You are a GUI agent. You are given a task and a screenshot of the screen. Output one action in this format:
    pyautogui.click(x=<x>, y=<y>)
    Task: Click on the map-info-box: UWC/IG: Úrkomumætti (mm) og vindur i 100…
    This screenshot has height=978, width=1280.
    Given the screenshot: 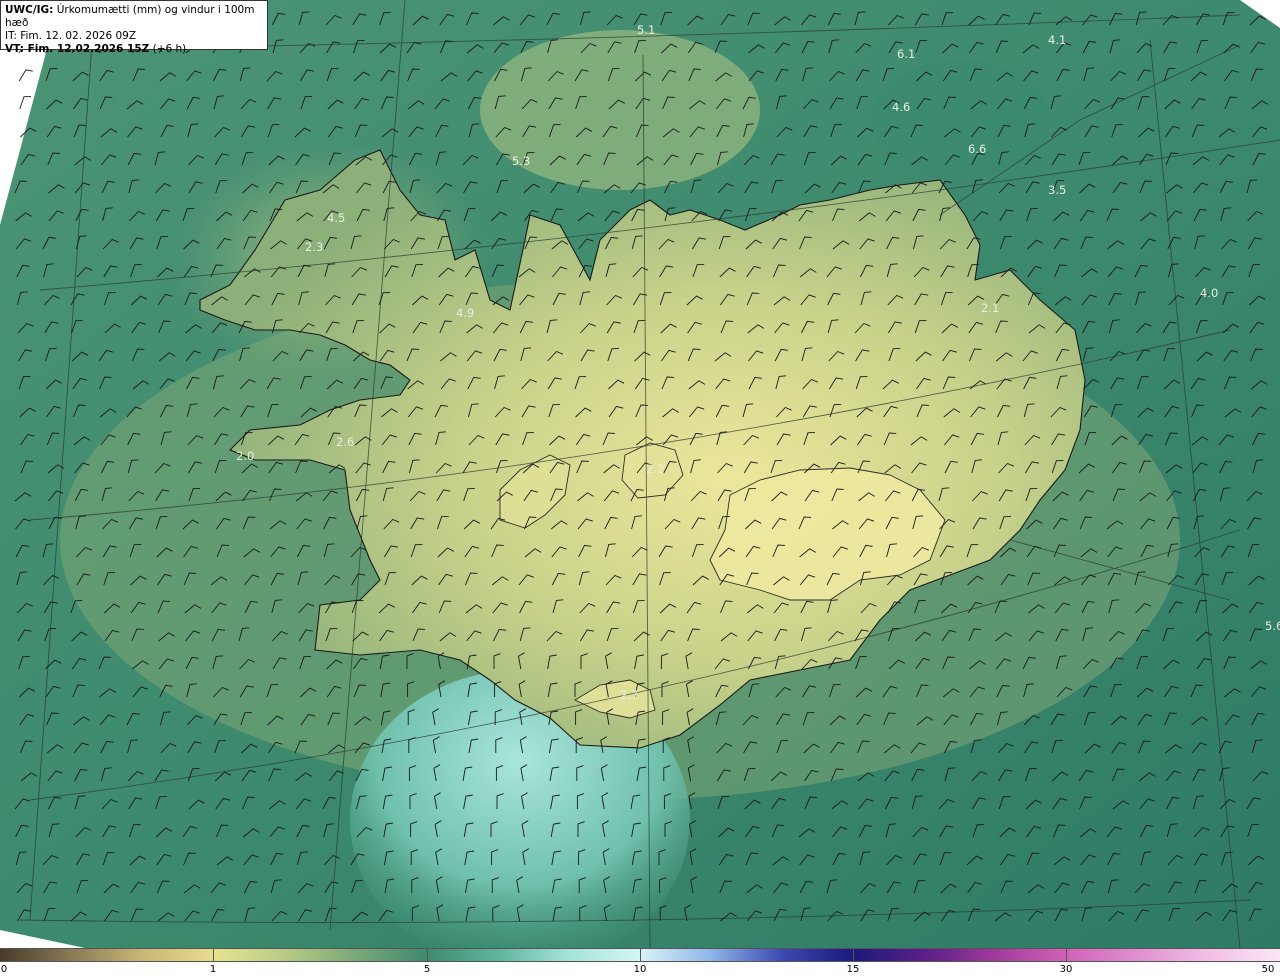 What is the action you would take?
    pyautogui.click(x=134, y=27)
    